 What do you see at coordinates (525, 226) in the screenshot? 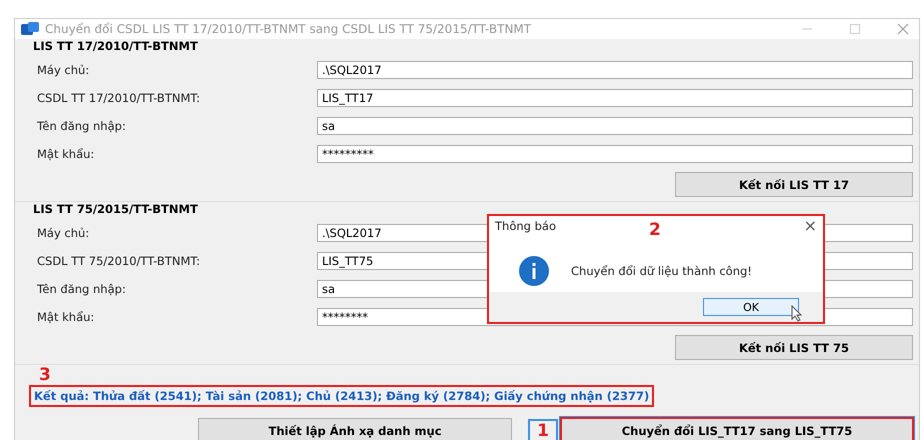
I see `dialog-title: Thông báo` at bounding box center [525, 226].